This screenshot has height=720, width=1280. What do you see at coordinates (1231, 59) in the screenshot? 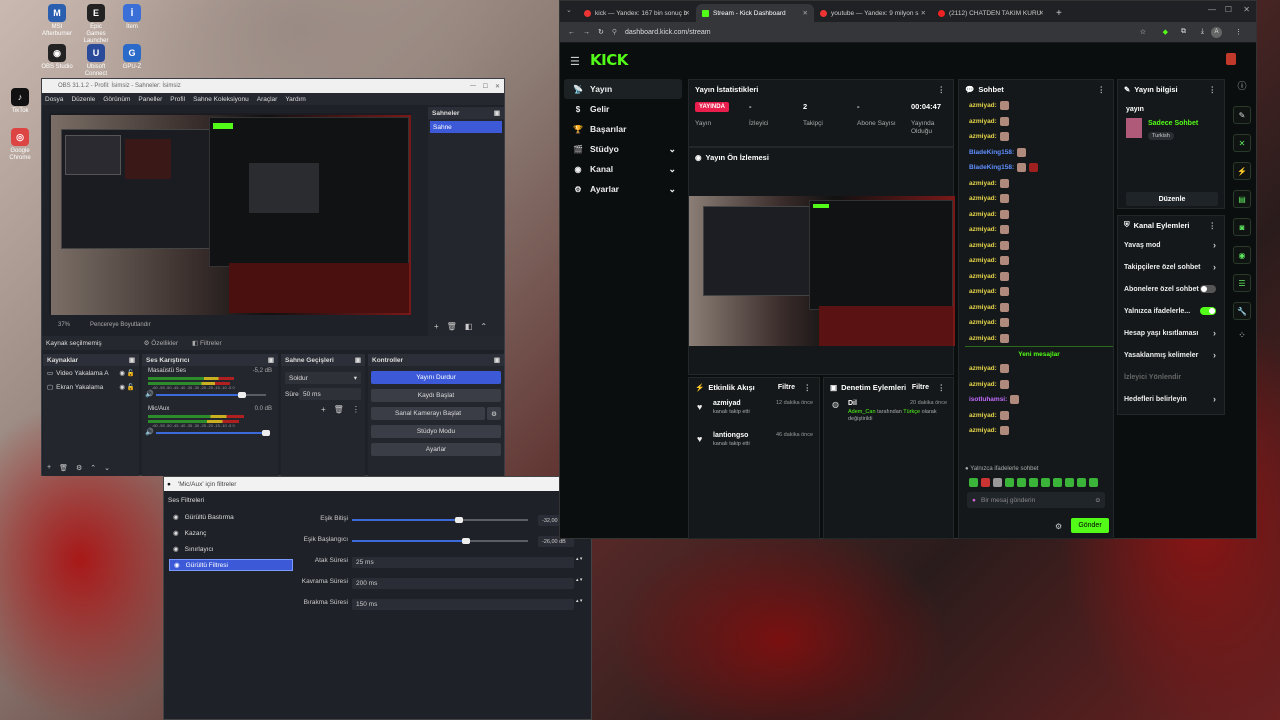
I see `user-avatar` at bounding box center [1231, 59].